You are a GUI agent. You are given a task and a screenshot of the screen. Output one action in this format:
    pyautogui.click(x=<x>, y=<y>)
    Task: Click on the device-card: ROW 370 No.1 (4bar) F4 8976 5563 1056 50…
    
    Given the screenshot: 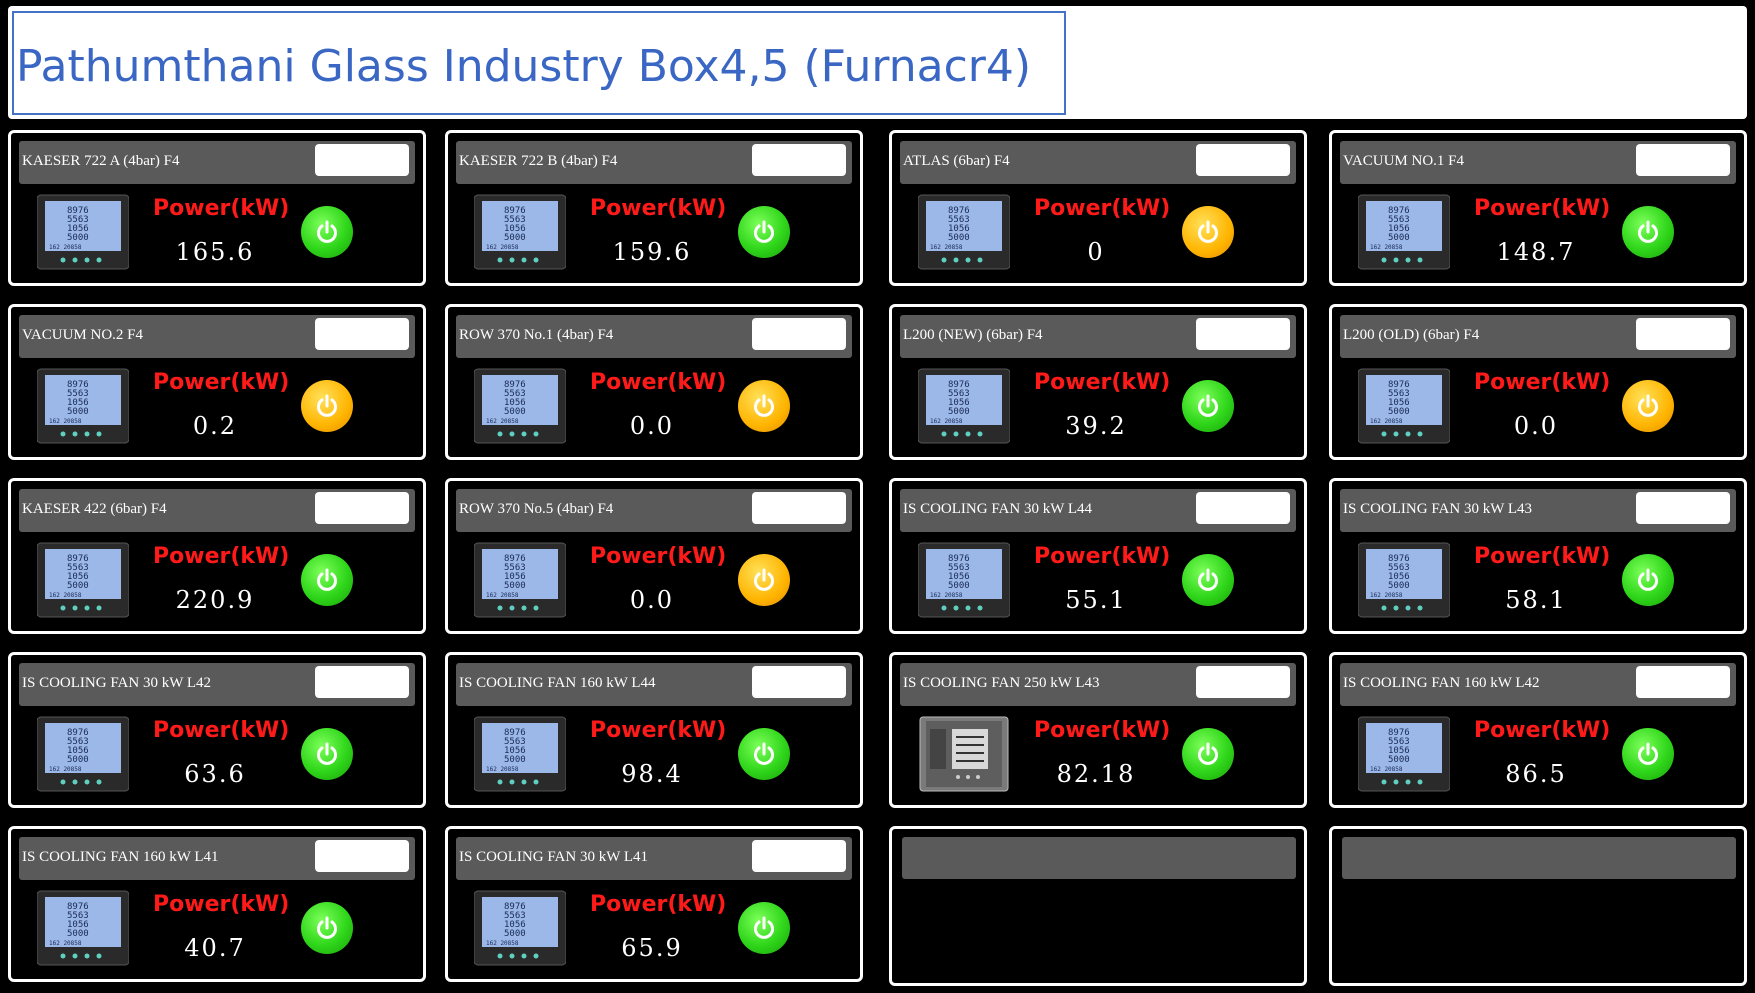 What is the action you would take?
    pyautogui.click(x=654, y=382)
    